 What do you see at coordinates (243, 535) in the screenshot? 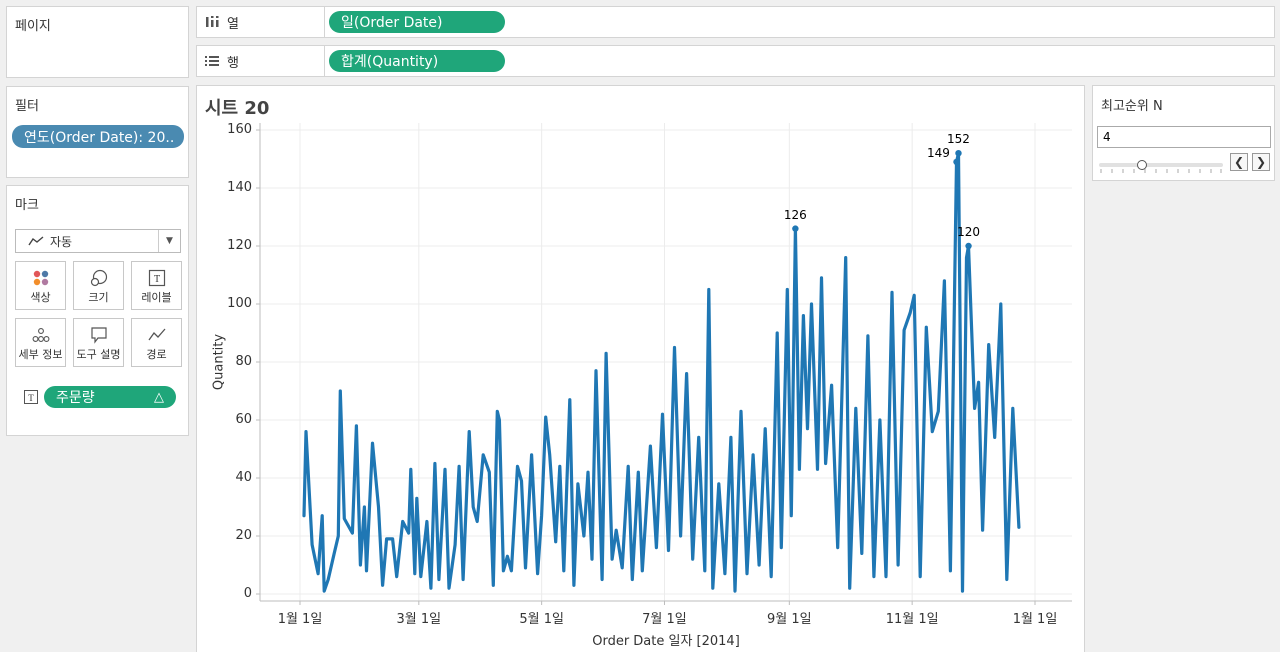
I see `y-tick-label: 20` at bounding box center [243, 535].